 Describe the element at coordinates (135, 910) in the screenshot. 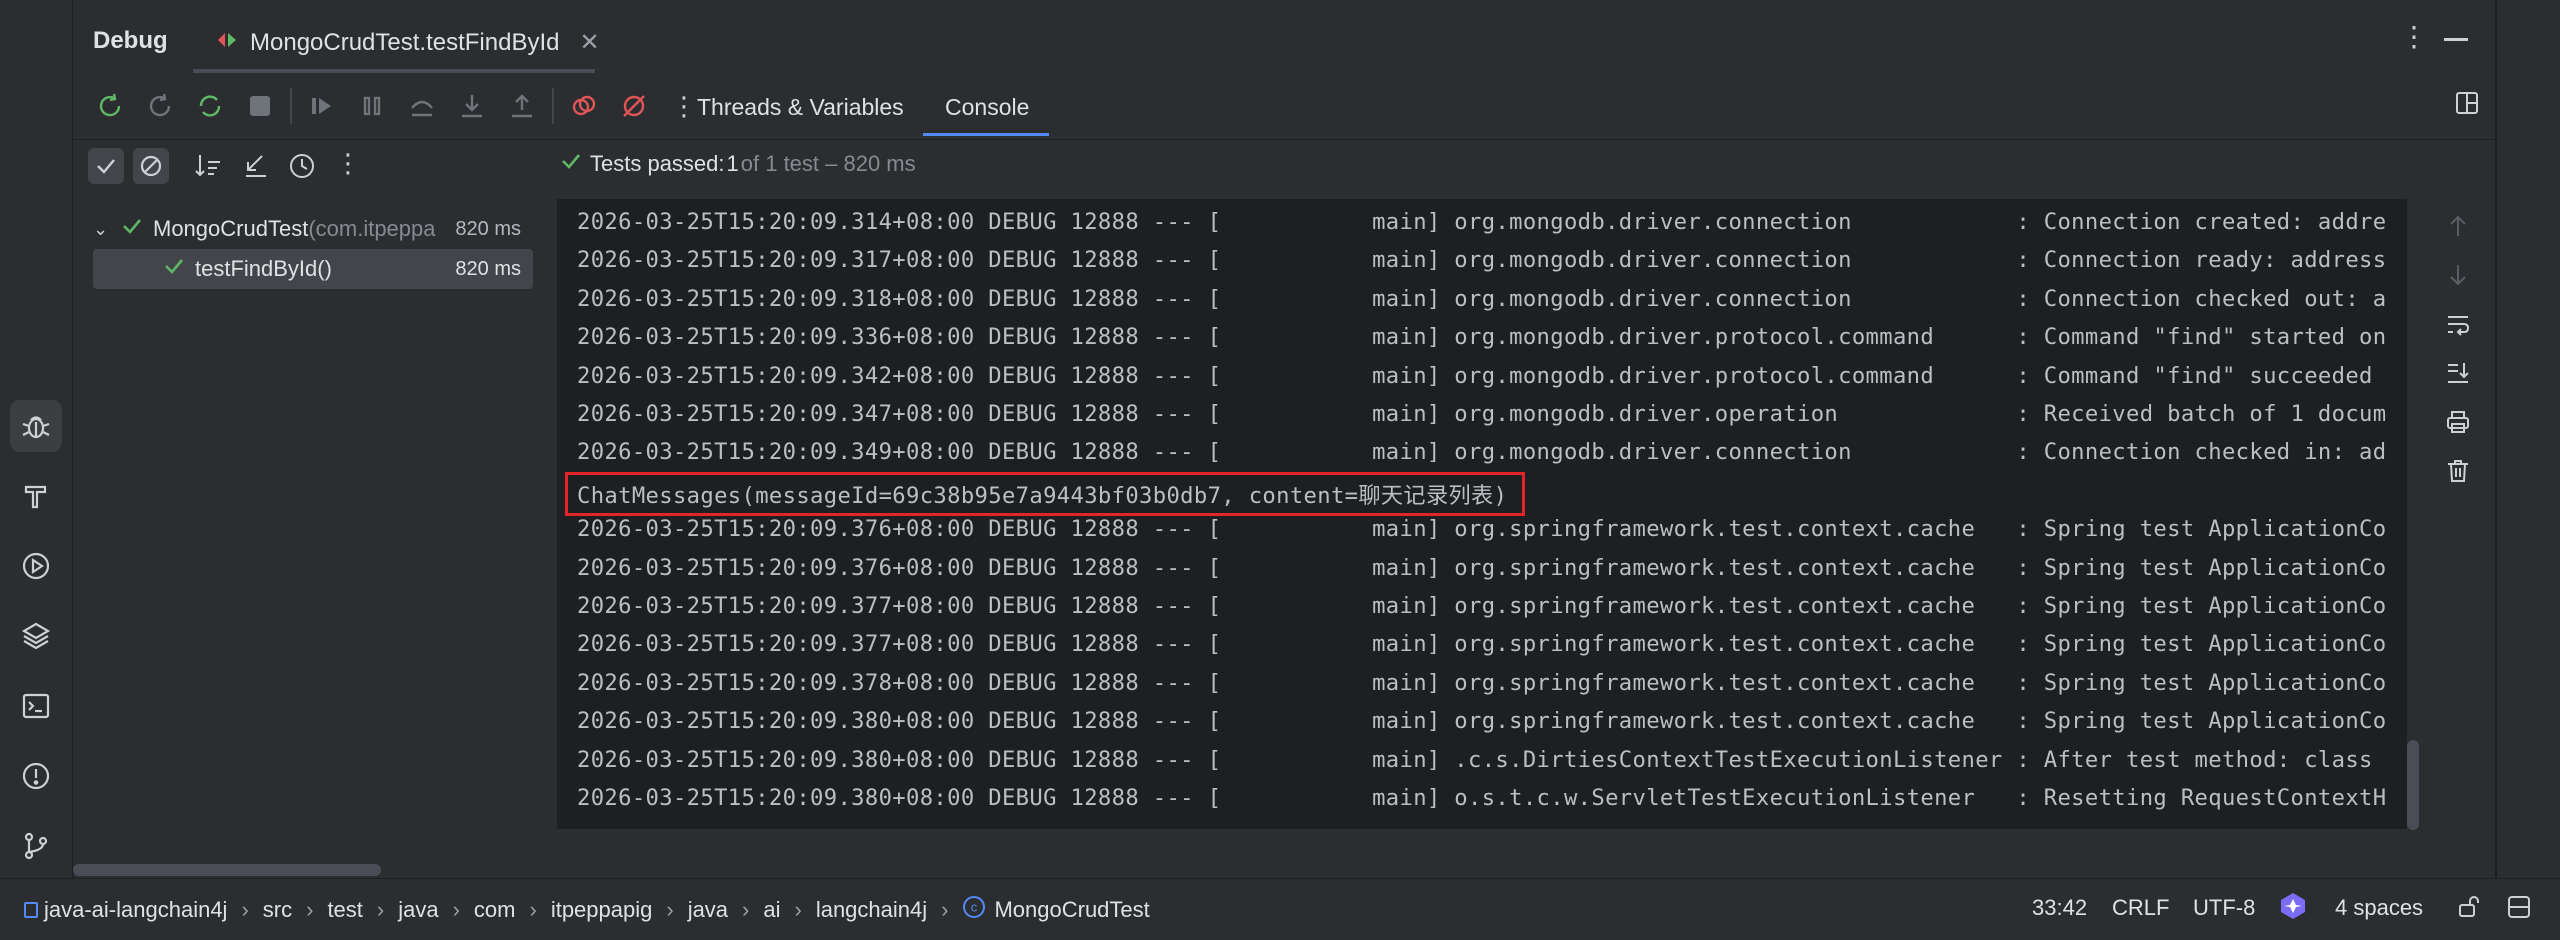

I see `breadcrumb-item: java-ai-langchain4j` at that location.